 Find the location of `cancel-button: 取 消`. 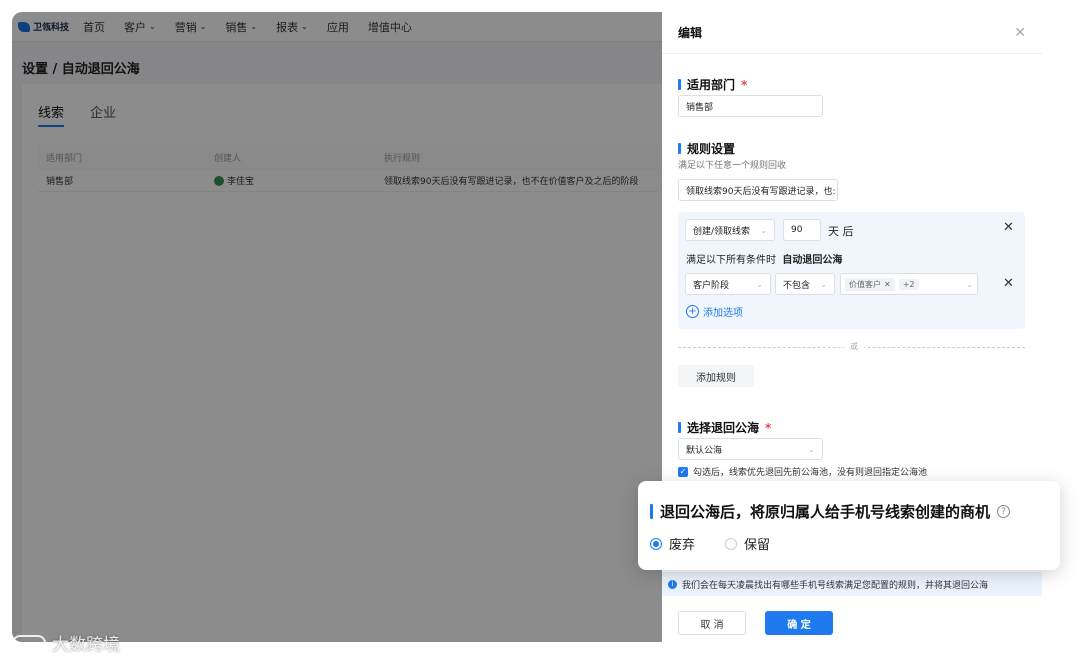

cancel-button: 取 消 is located at coordinates (712, 623).